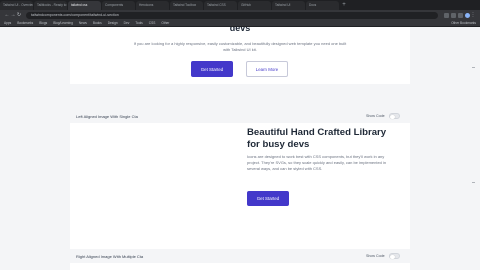 The width and height of the screenshot is (480, 270). What do you see at coordinates (473, 15) in the screenshot?
I see `menu-icon: ⋮` at bounding box center [473, 15].